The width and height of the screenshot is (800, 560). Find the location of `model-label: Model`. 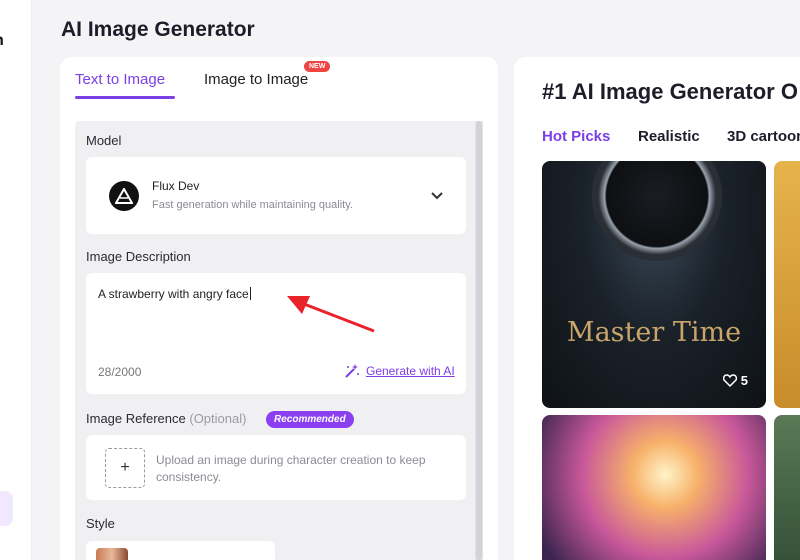

model-label: Model is located at coordinates (104, 140).